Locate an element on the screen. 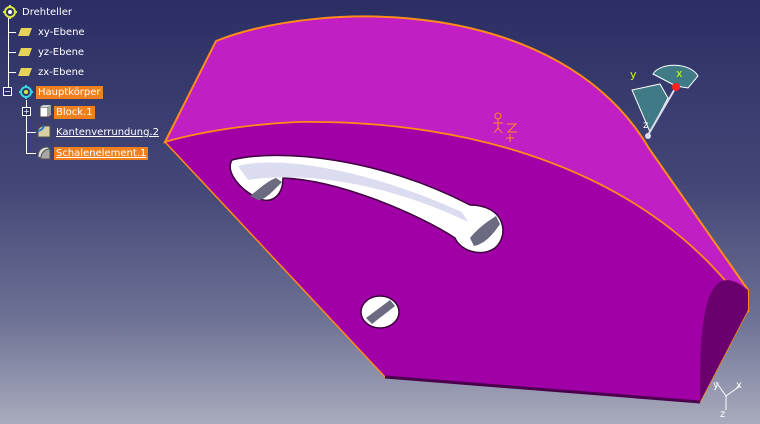  tree-node-zx-plane: zx-Ebene is located at coordinates (52, 72).